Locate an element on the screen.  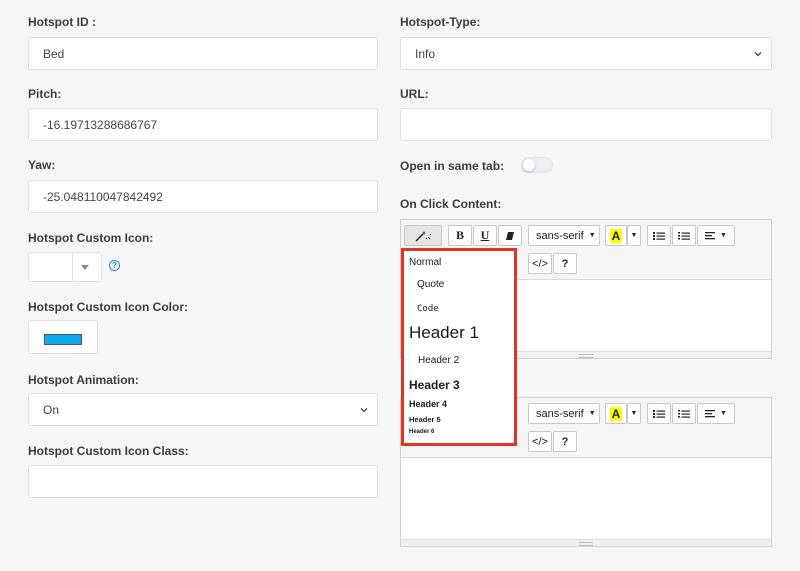
magic-wand-icon is located at coordinates (423, 236).